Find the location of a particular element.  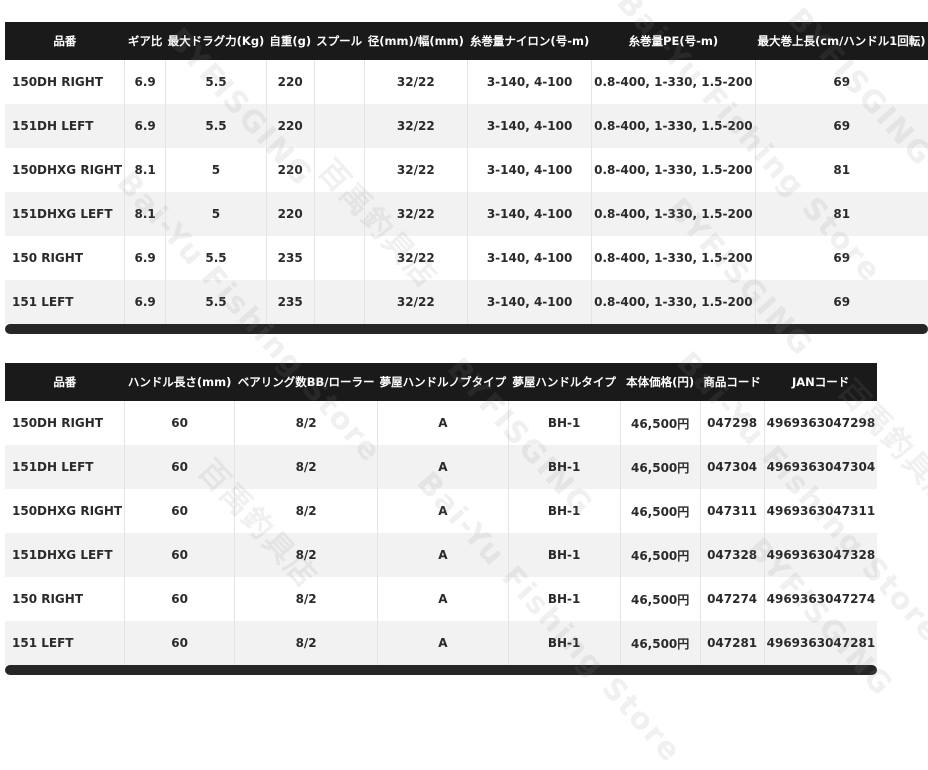

table-cell: 4969363047298 is located at coordinates (821, 423).